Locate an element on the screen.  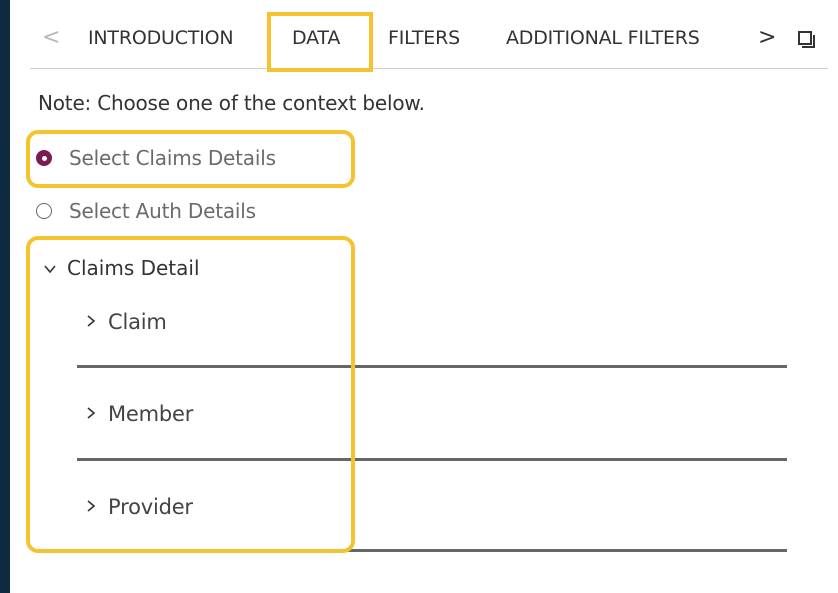
chevron-down-icon is located at coordinates (50, 268).